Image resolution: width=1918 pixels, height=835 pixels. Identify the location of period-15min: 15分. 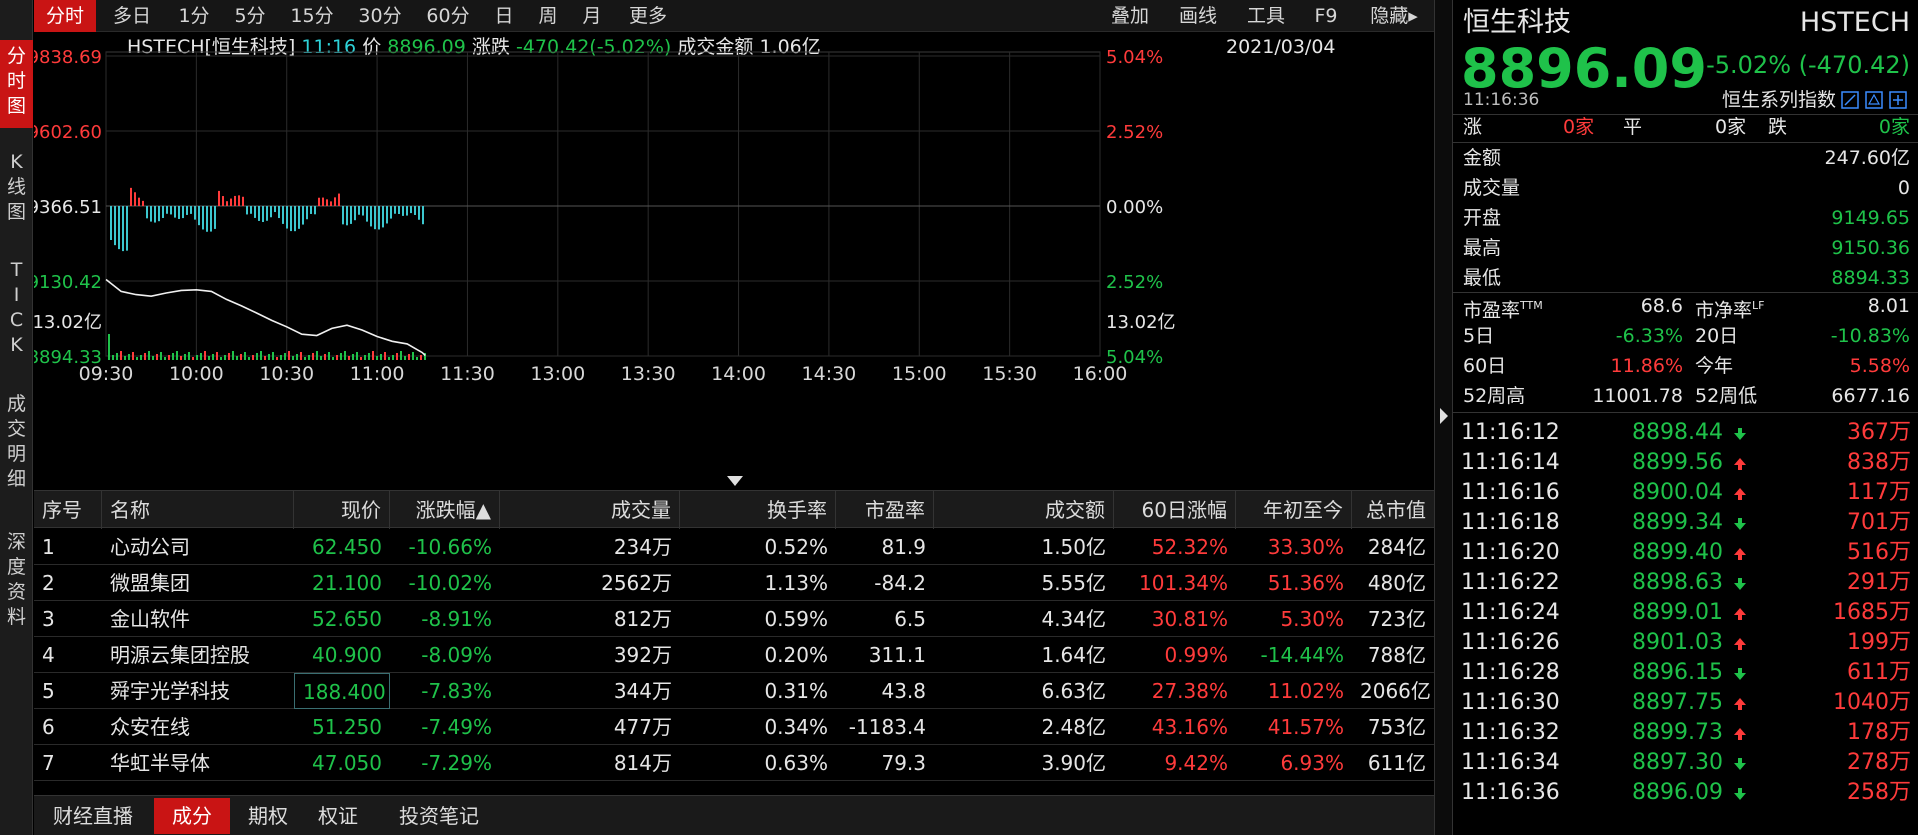
(312, 16).